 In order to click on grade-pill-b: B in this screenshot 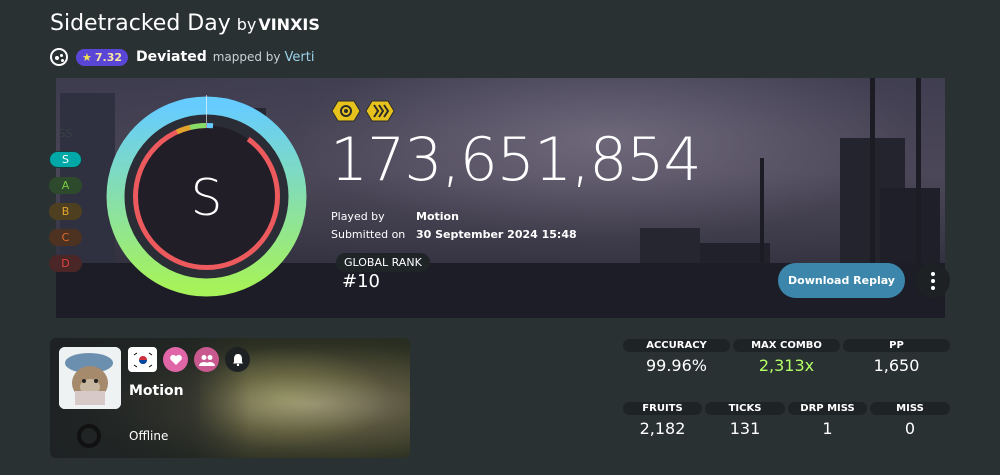, I will do `click(65, 211)`.